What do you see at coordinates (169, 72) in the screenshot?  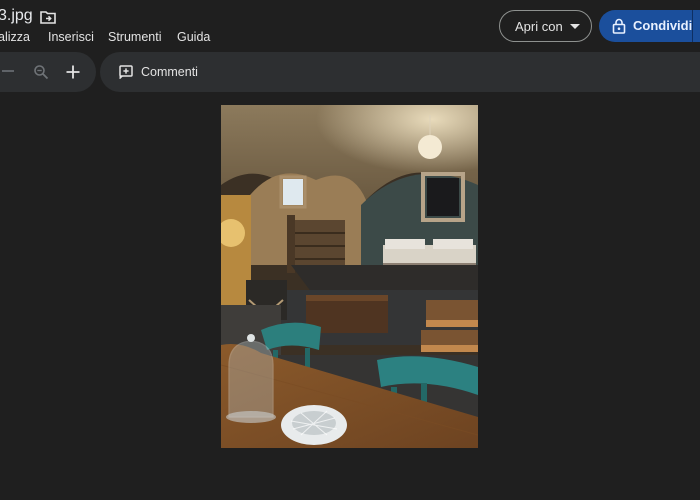 I see `comments-button: Commenti` at bounding box center [169, 72].